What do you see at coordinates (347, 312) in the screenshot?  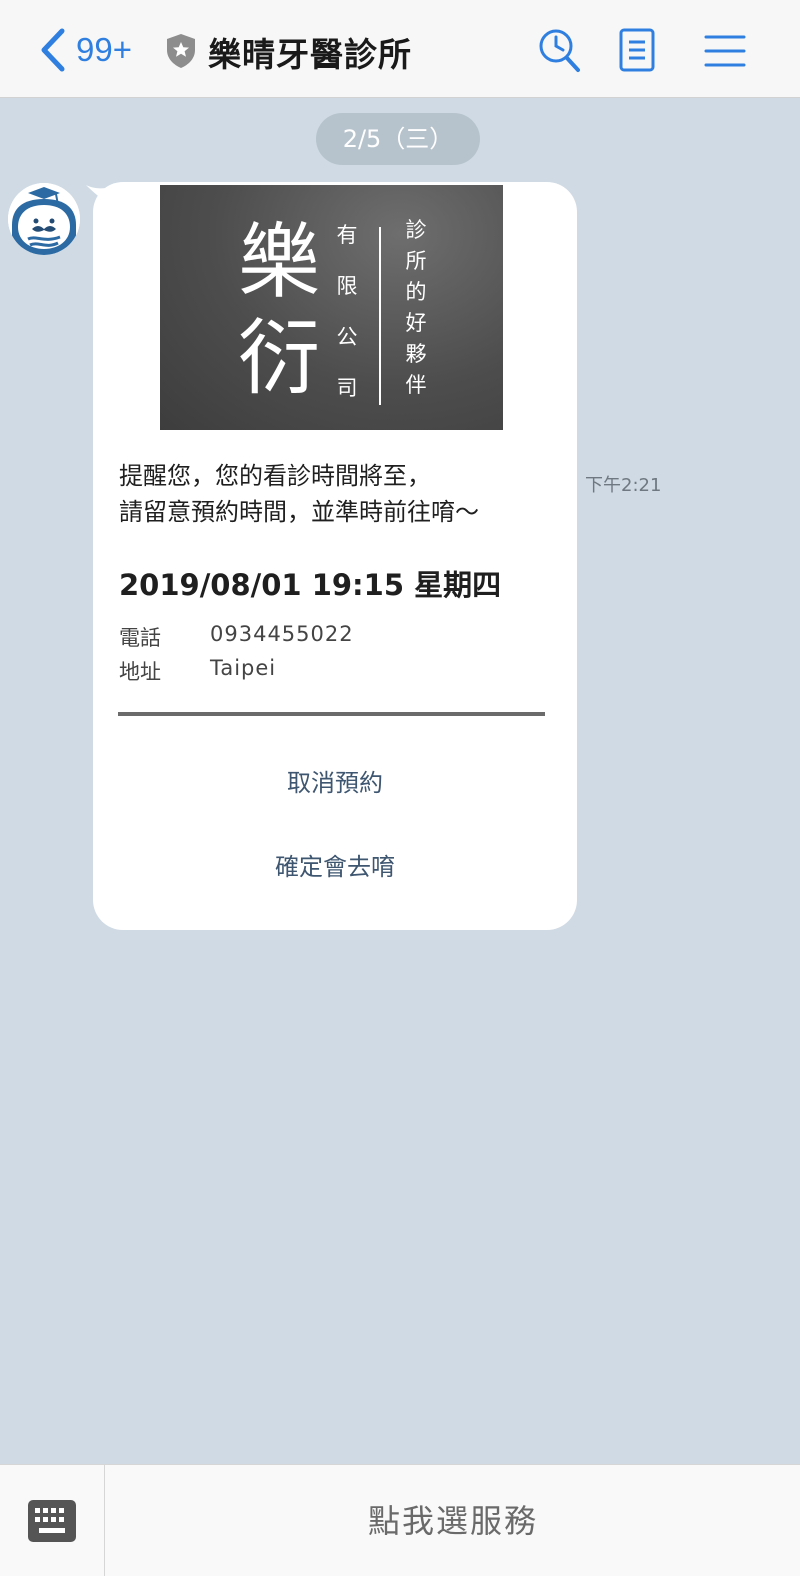 I see `company-text: 有 限 公 司` at bounding box center [347, 312].